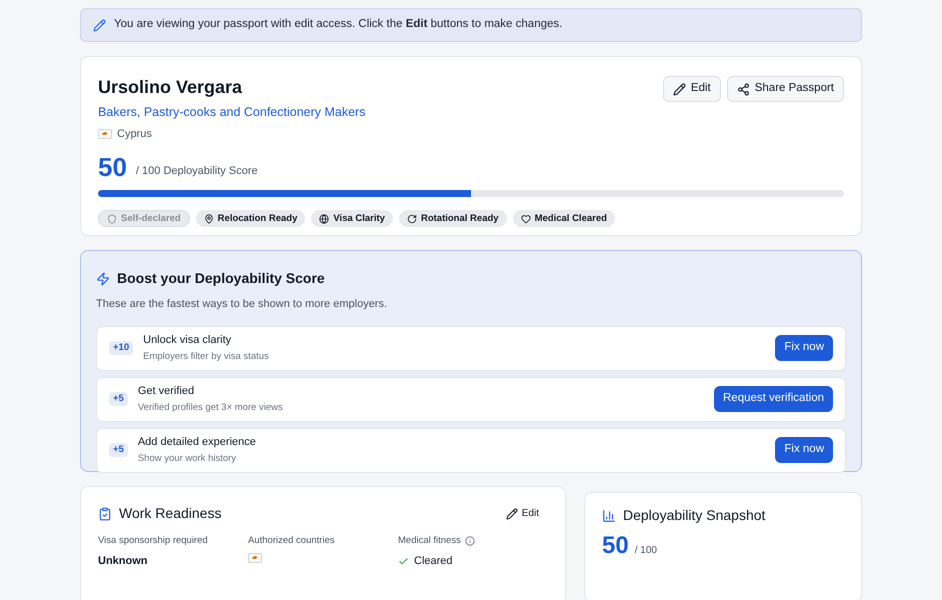 This screenshot has height=600, width=942. What do you see at coordinates (153, 541) in the screenshot?
I see `field-label: Visa sponsorship required` at bounding box center [153, 541].